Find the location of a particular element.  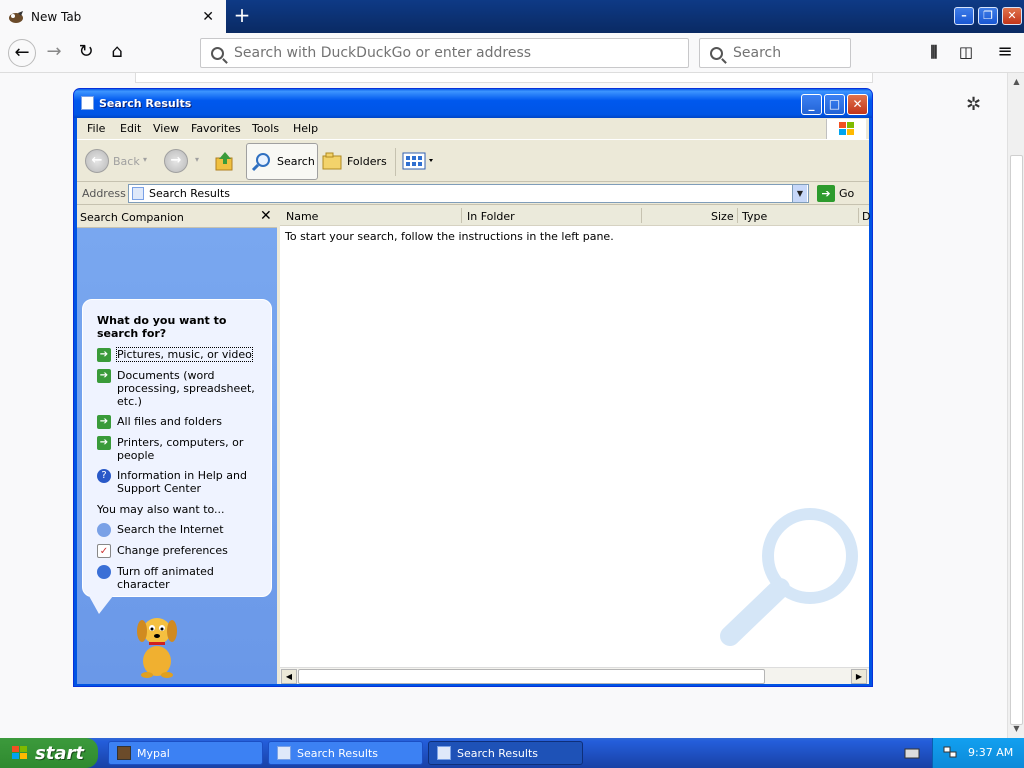

option-search-internet: Search the Internet is located at coordinates (180, 530).